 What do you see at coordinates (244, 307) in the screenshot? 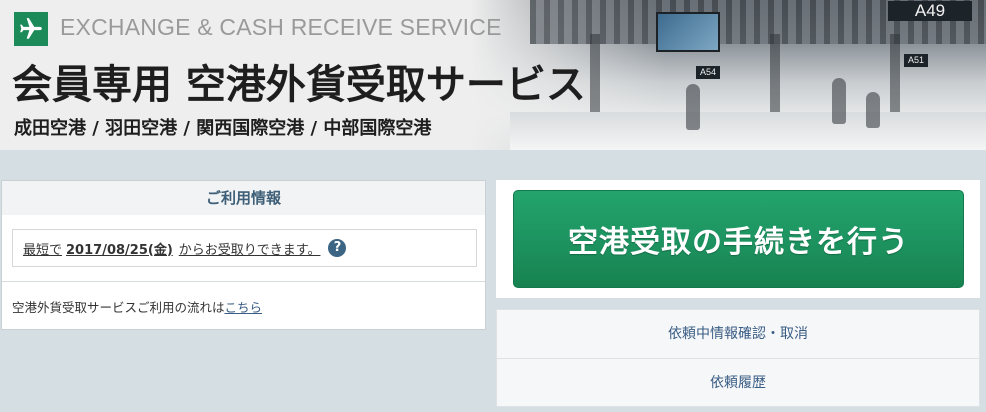
I see `service-flow-link: こちら` at bounding box center [244, 307].